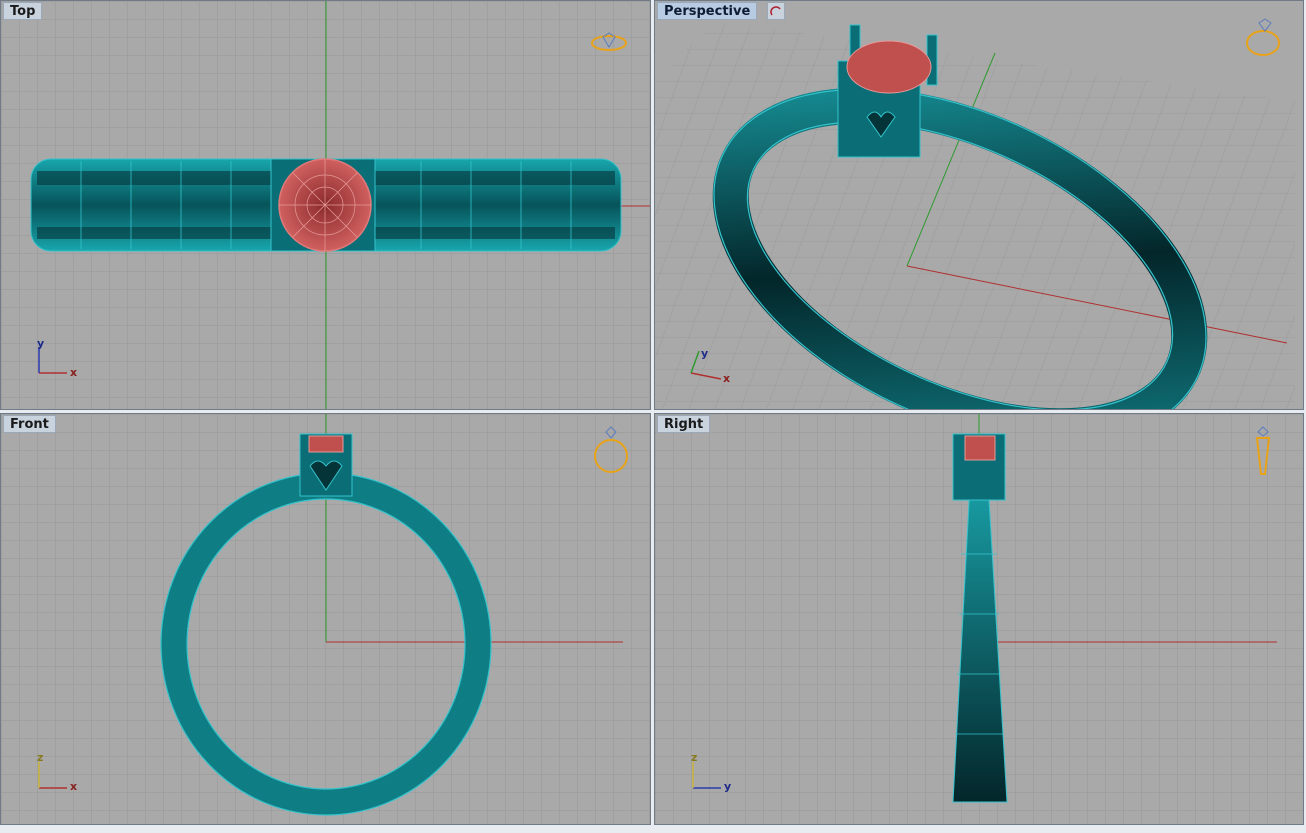  I want to click on viewport-title-perspective: Perspective, so click(707, 11).